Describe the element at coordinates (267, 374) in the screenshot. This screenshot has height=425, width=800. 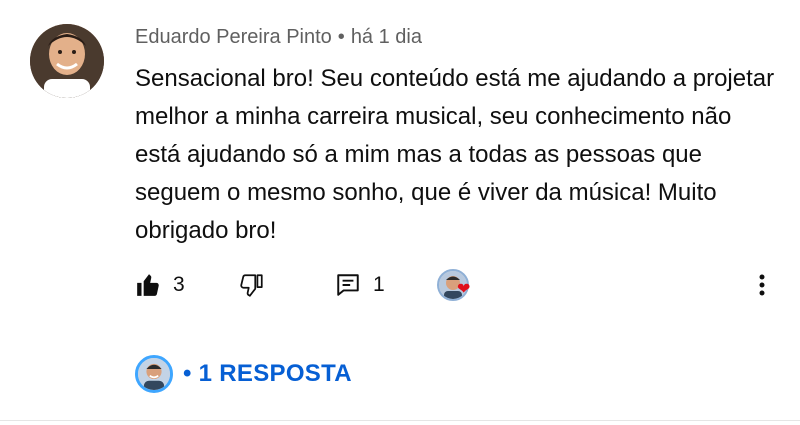
I see `replies-count-link: • 1 RESPOSTA` at that location.